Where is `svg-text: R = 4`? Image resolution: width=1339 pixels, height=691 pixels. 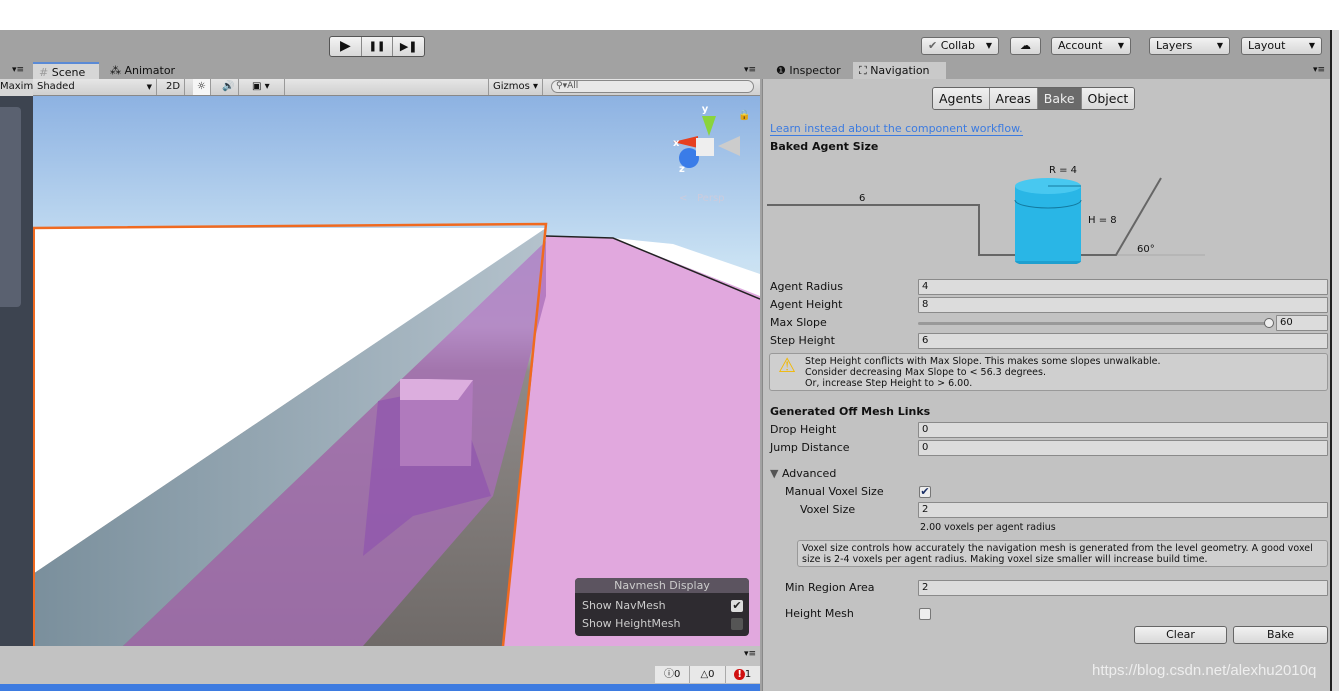
svg-text: R = 4 is located at coordinates (1063, 170).